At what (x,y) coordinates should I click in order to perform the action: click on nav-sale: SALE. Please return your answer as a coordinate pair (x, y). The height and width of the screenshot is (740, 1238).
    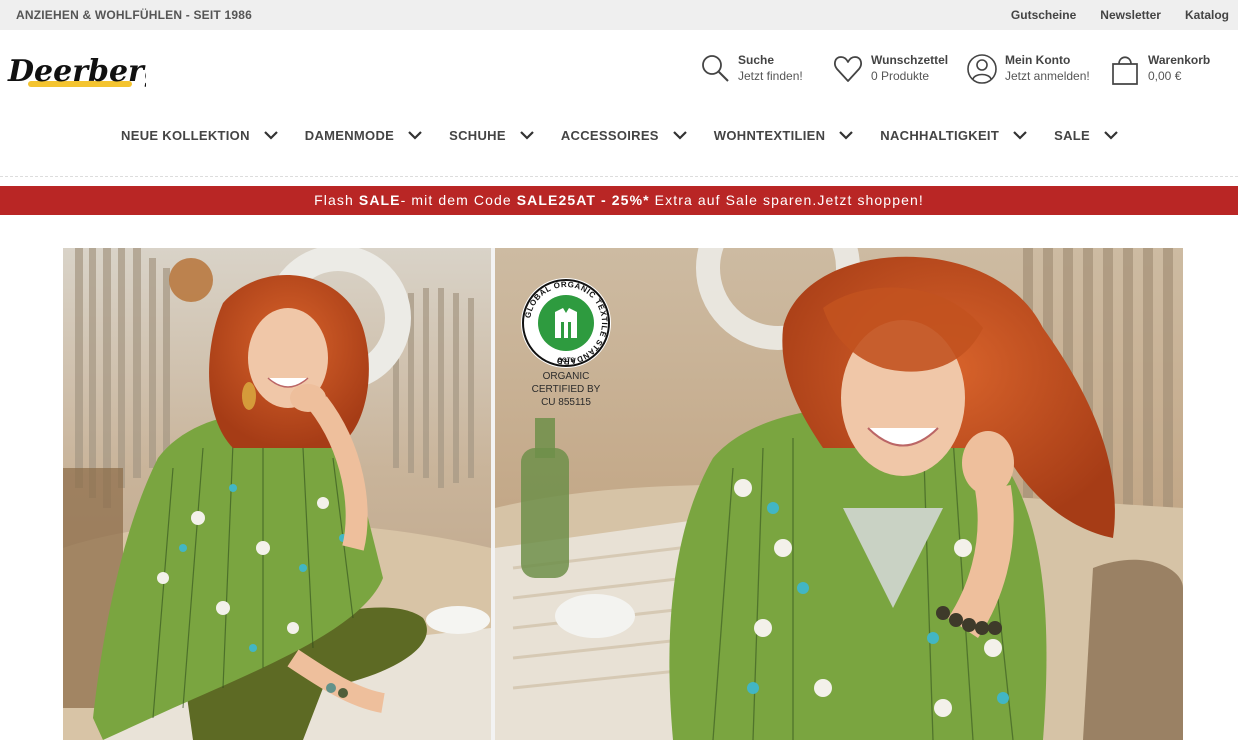
    Looking at the image, I should click on (1085, 135).